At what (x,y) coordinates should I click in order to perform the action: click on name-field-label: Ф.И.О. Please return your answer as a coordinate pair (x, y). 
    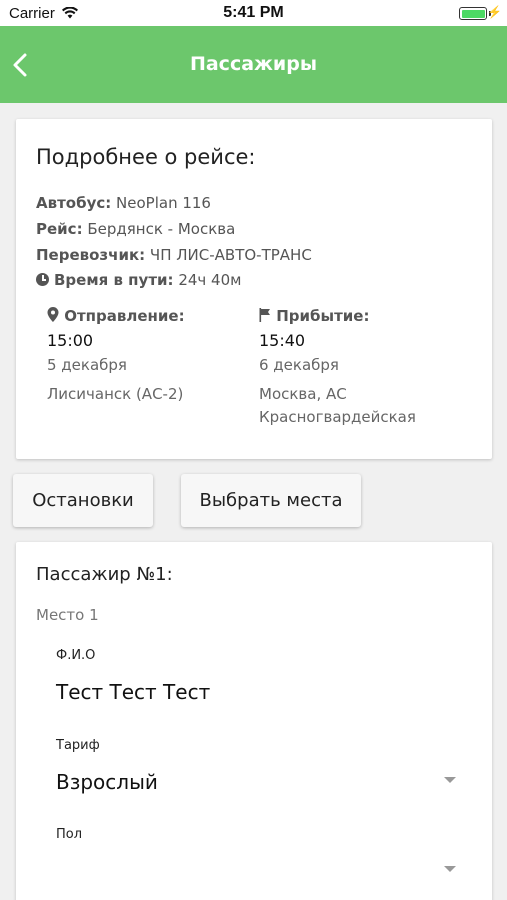
    Looking at the image, I should click on (76, 655).